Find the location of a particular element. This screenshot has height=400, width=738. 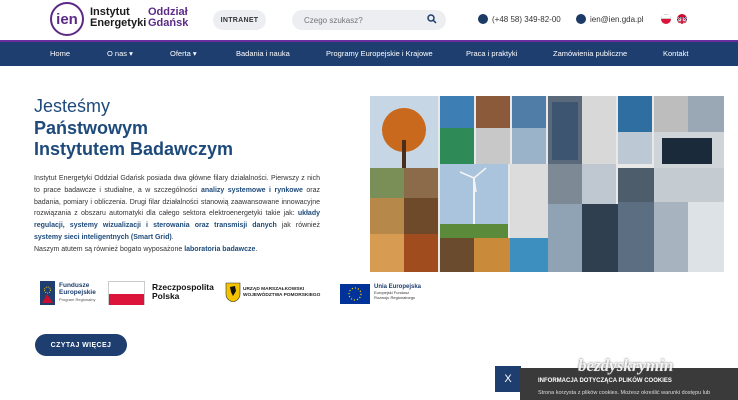

ue-line-3: Rozwoju Regionalnego is located at coordinates (395, 297).